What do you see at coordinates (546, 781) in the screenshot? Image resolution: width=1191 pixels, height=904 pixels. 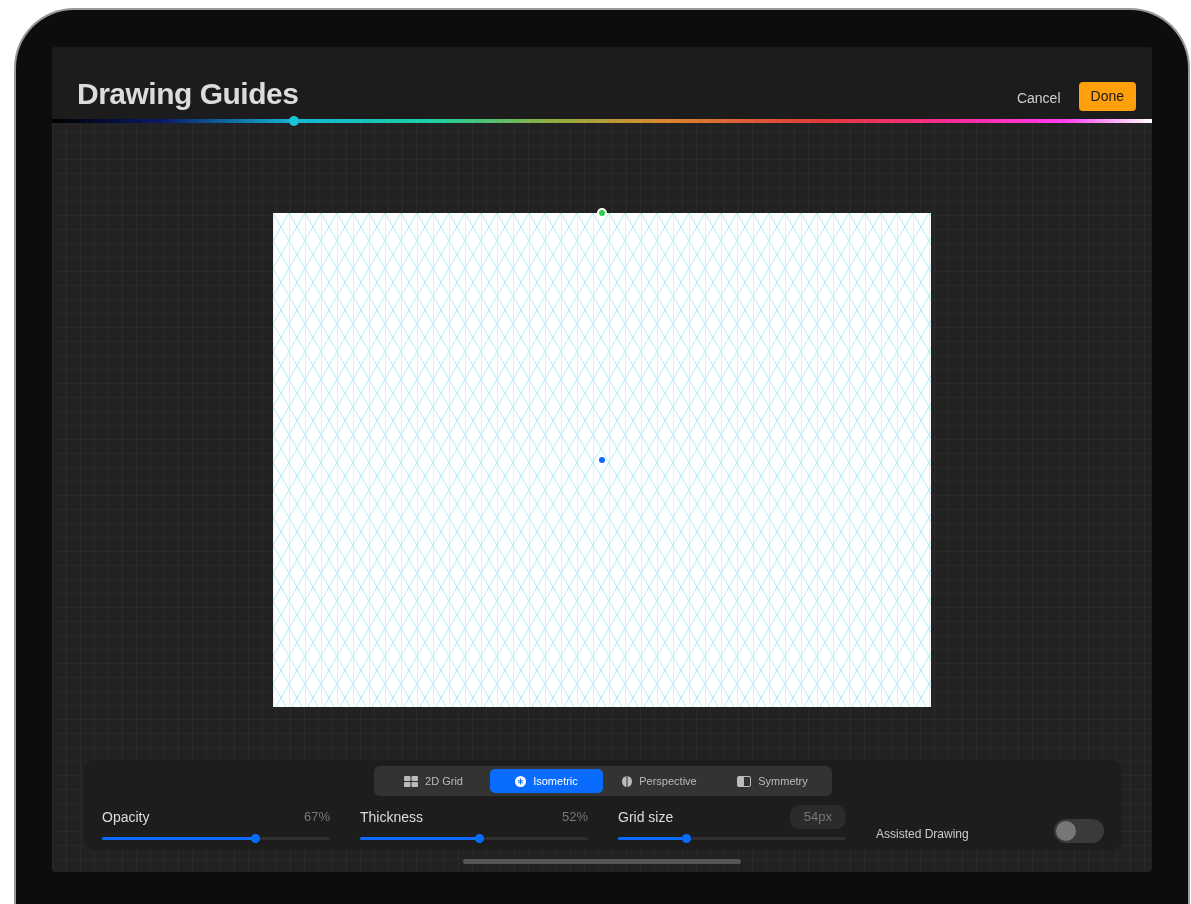 I see `guide-tab: Isometric` at bounding box center [546, 781].